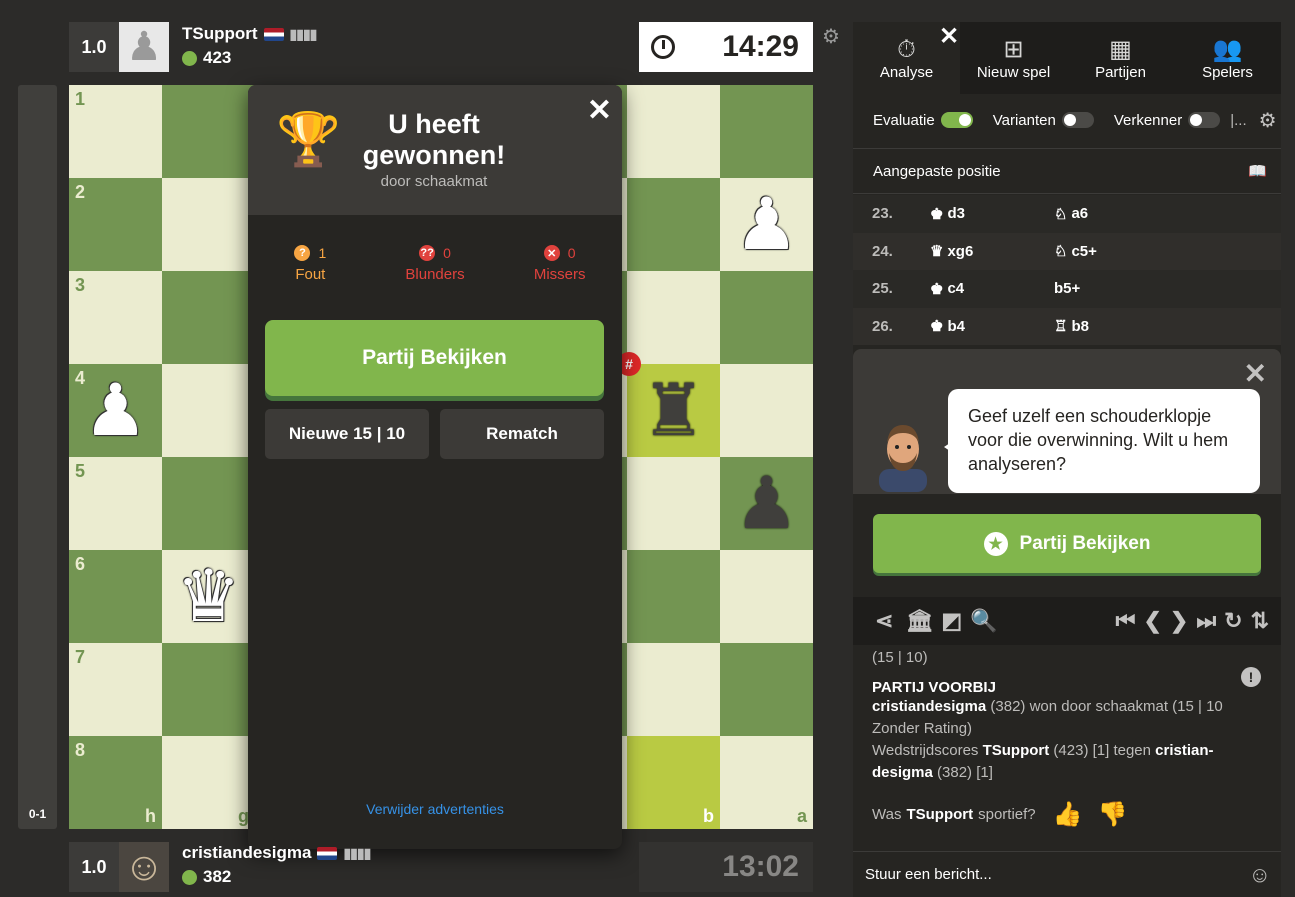 Image resolution: width=1295 pixels, height=897 pixels. Describe the element at coordinates (1227, 58) in the screenshot. I see `tab-players: 👥 Spelers` at that location.